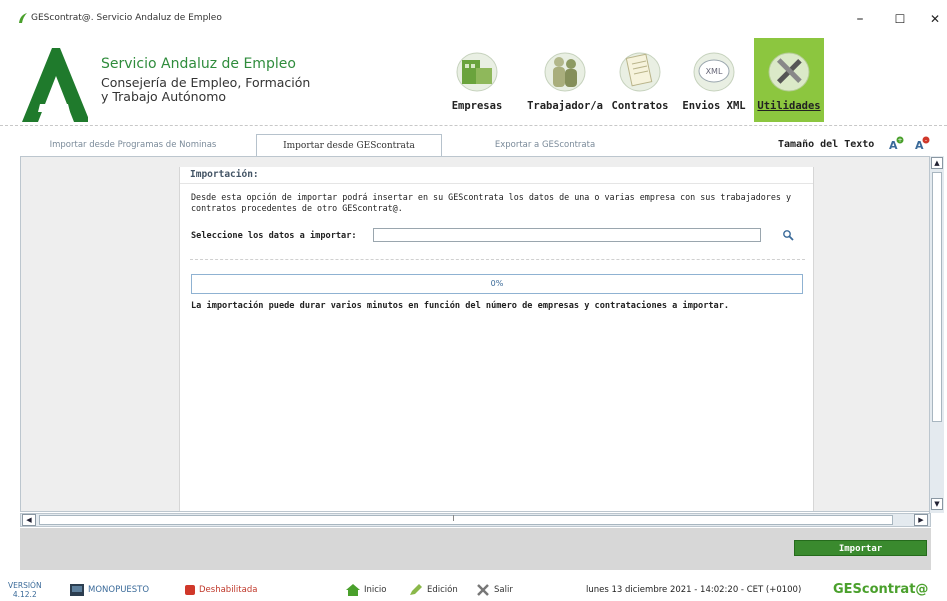 The image size is (947, 601). I want to click on nav-empresas: Empresas, so click(477, 80).